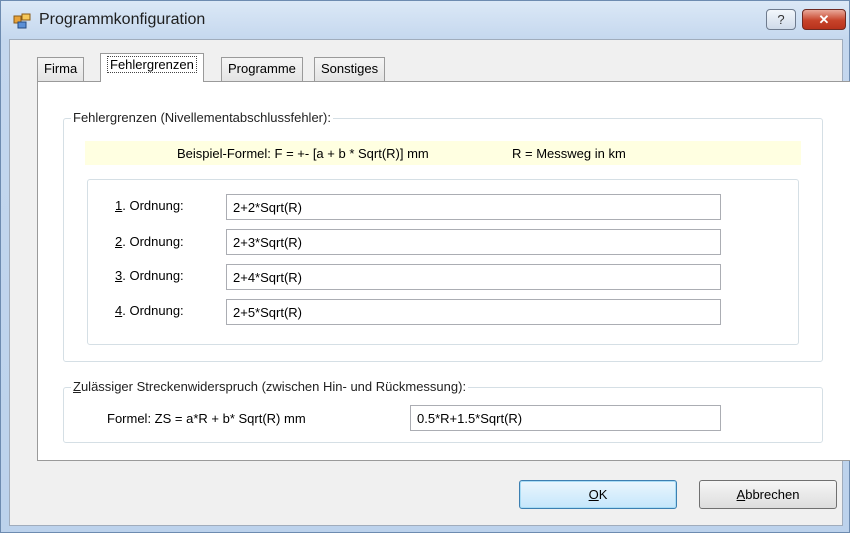  Describe the element at coordinates (122, 19) in the screenshot. I see `window-title: Programmkonfiguration` at that location.